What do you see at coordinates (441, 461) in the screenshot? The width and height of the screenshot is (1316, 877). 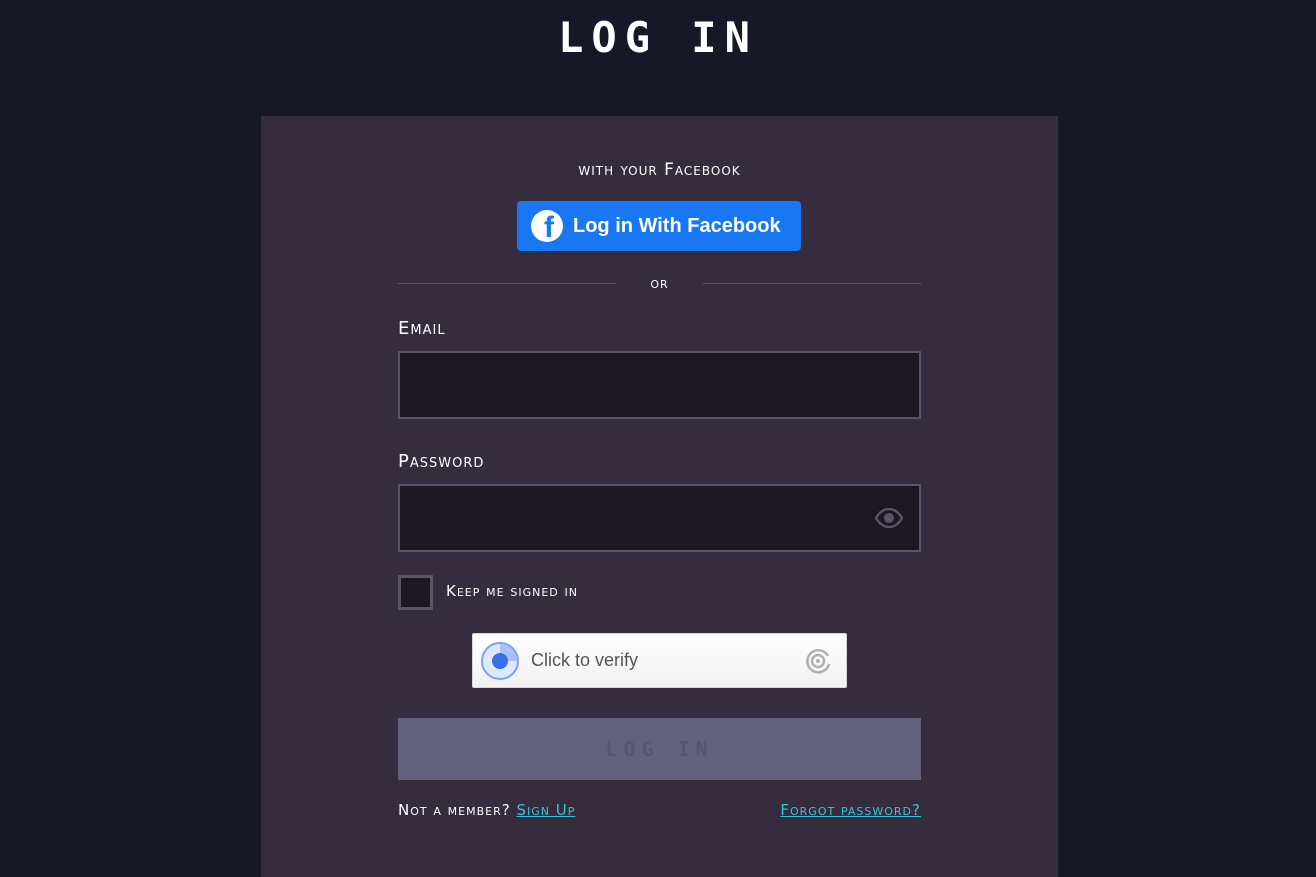 I see `password-label: Password` at bounding box center [441, 461].